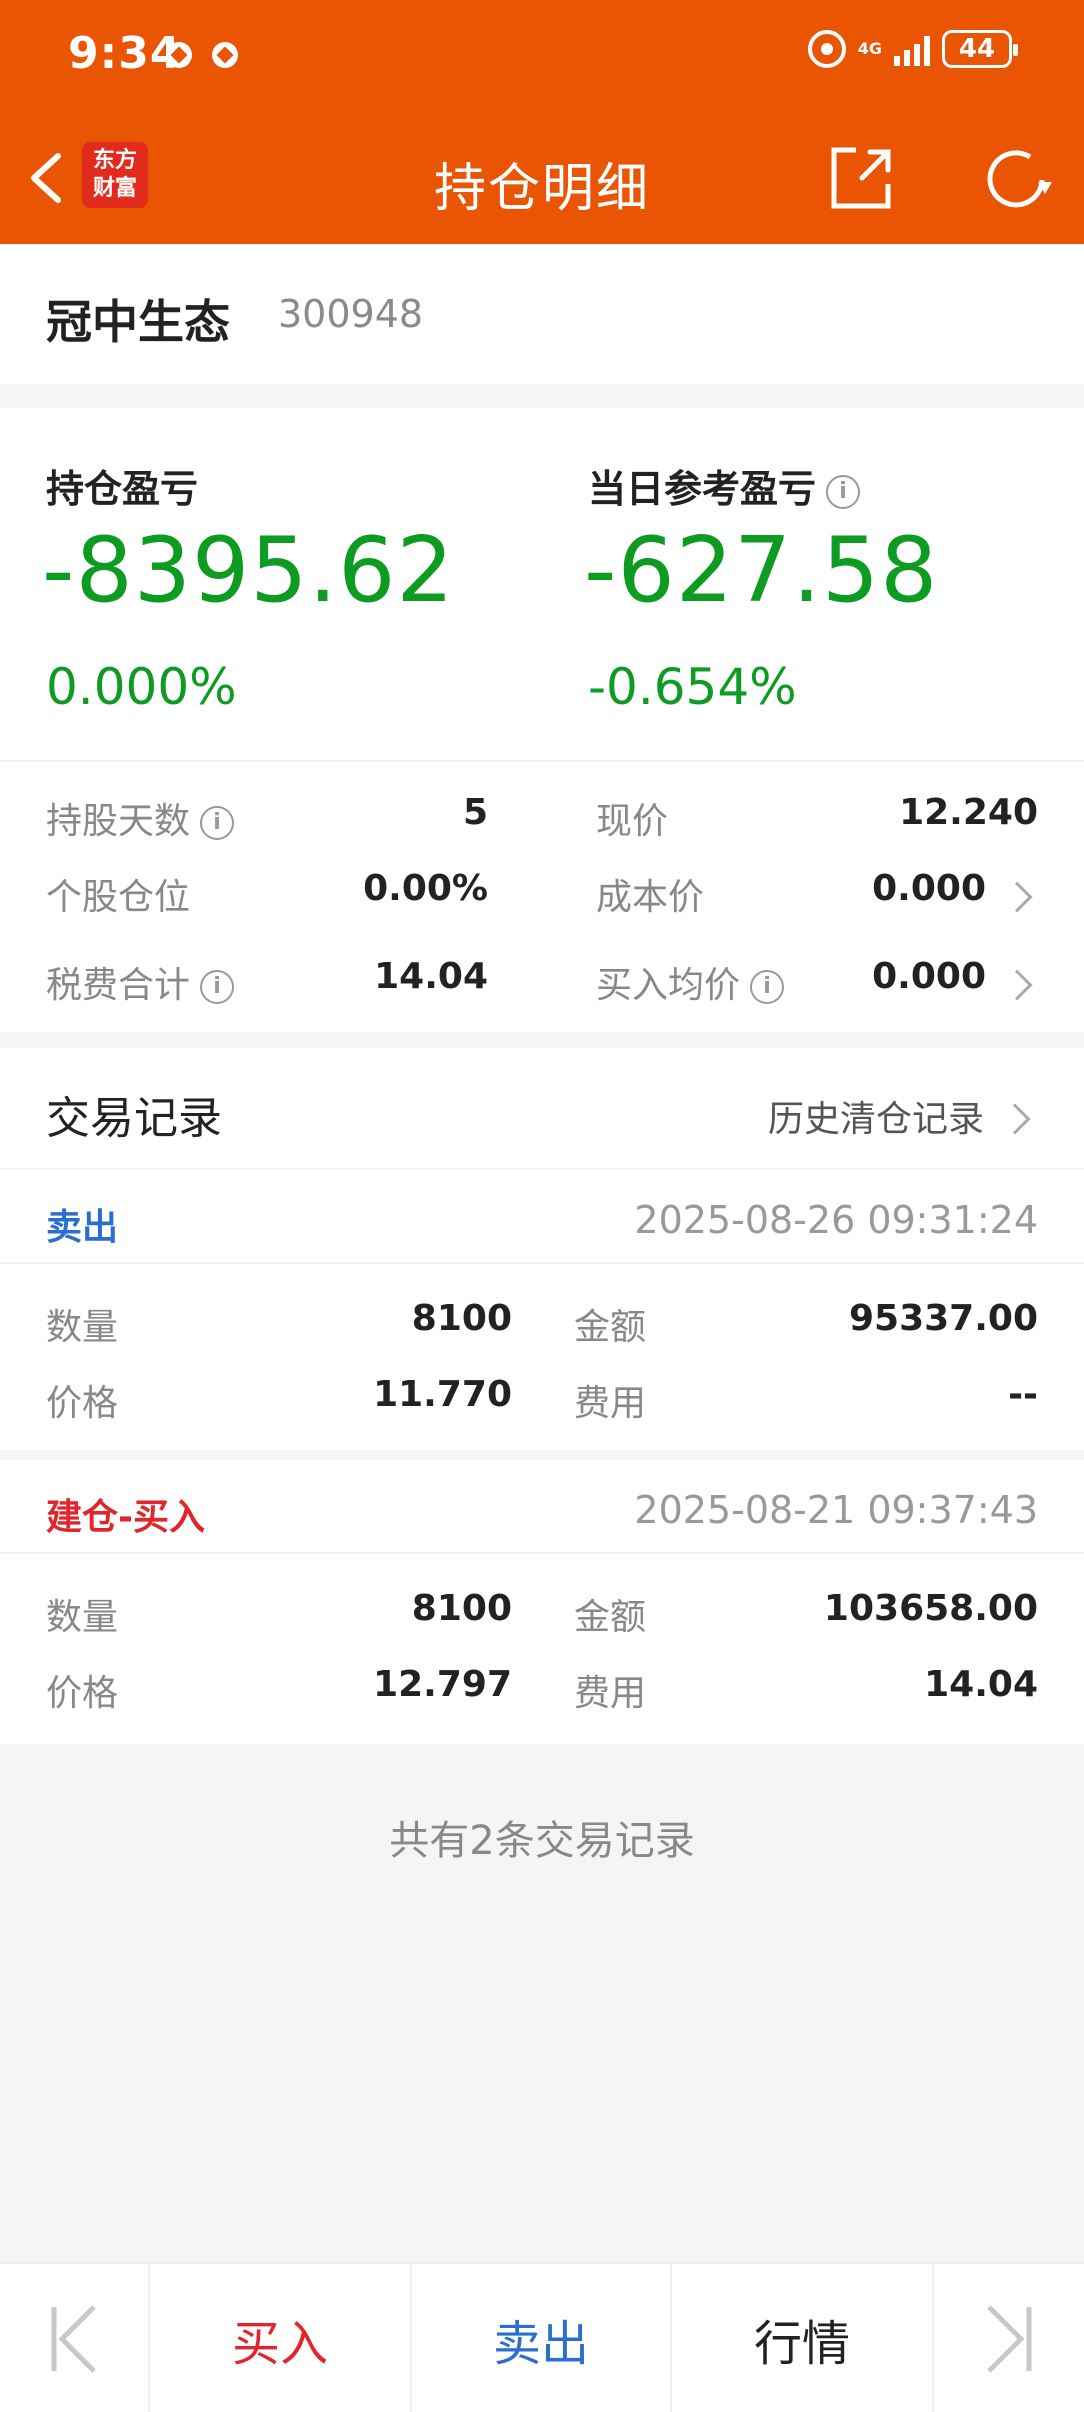 This screenshot has height=2412, width=1084. Describe the element at coordinates (118, 821) in the screenshot. I see `holding-days-label: 持股天数` at that location.